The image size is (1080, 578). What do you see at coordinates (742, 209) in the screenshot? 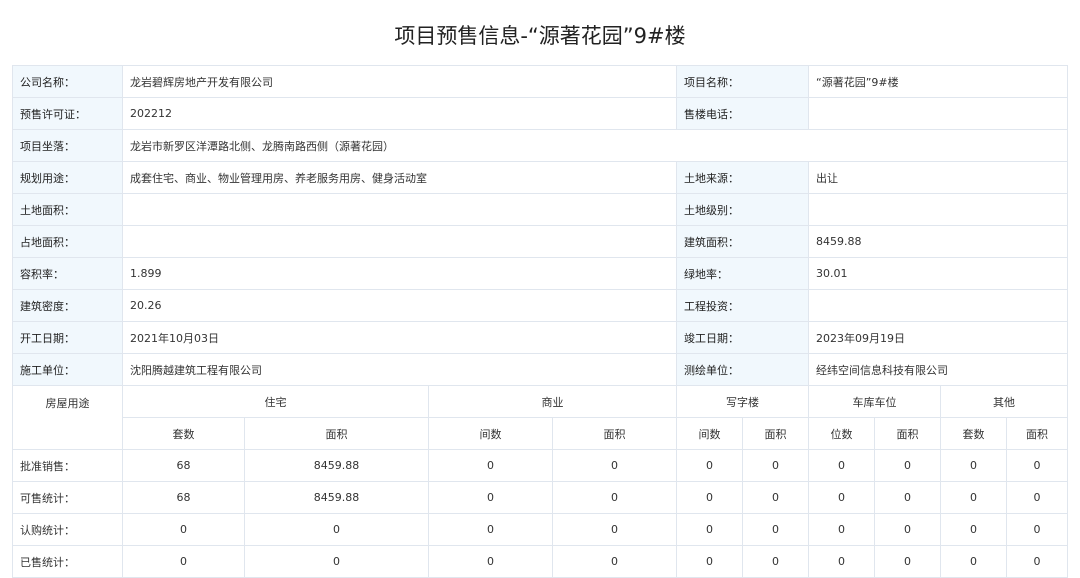
I see `land-grade-label: 土地级别：` at bounding box center [742, 209].